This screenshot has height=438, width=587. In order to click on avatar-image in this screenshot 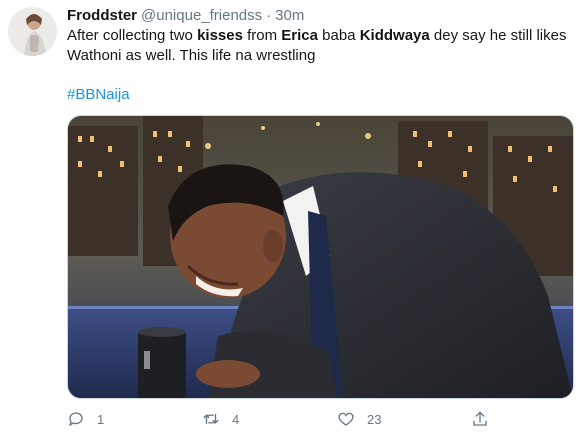, I will do `click(32, 31)`.